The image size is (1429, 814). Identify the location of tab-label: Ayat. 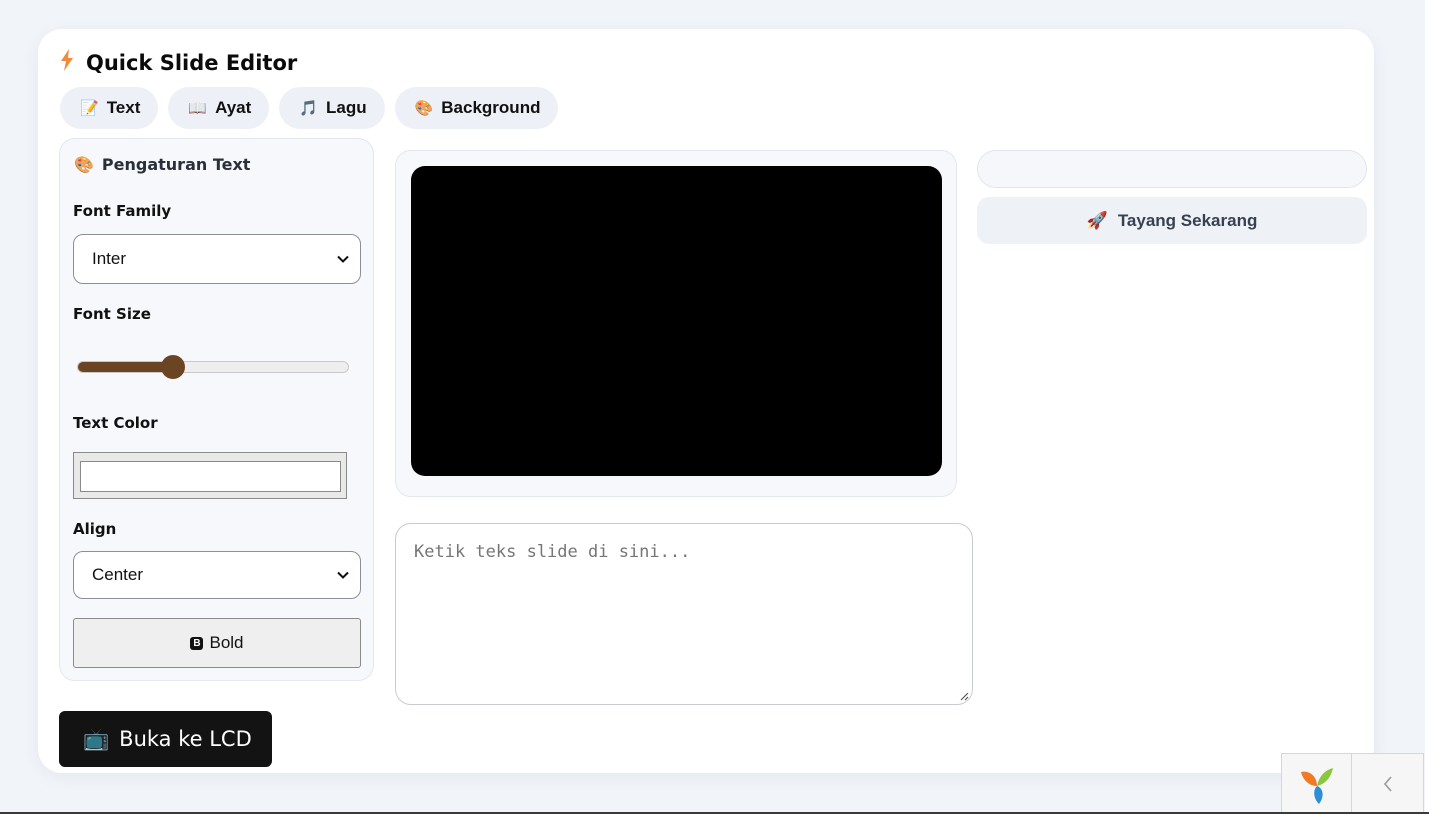
(233, 107).